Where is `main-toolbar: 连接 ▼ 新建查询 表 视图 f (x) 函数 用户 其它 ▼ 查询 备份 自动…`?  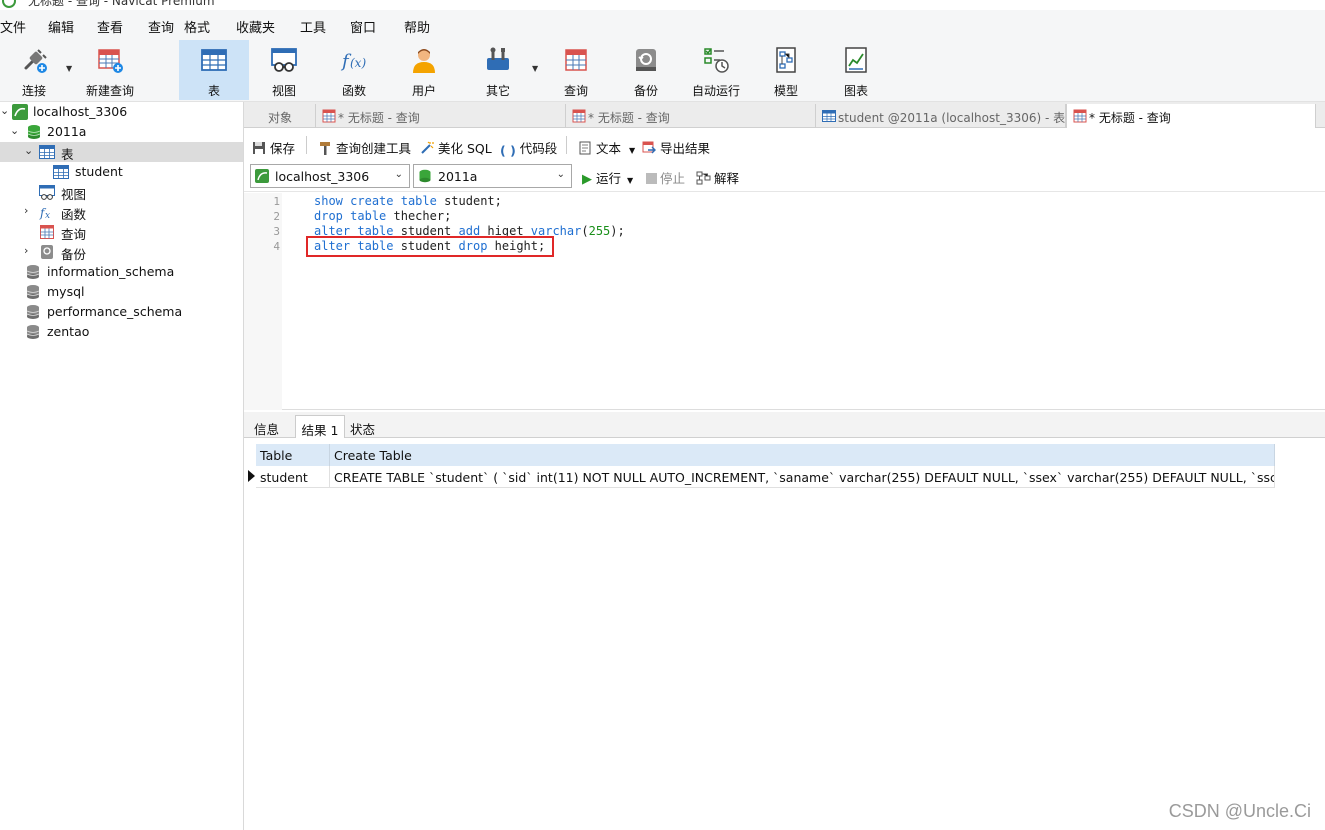
main-toolbar: 连接 ▼ 新建查询 表 视图 f (x) 函数 用户 其它 ▼ 查询 备份 自动… is located at coordinates (662, 70).